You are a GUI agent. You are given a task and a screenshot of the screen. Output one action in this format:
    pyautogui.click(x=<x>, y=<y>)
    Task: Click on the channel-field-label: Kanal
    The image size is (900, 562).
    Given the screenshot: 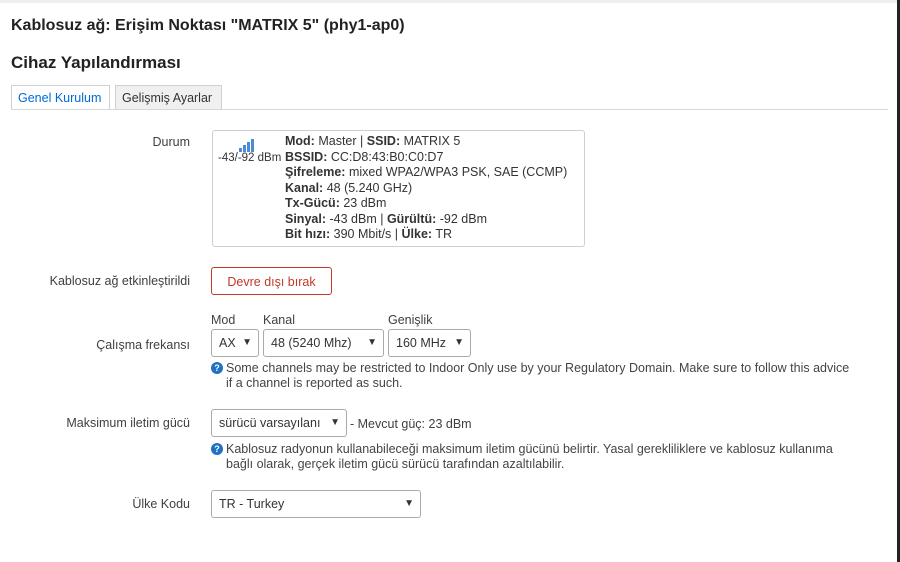 What is the action you would take?
    pyautogui.click(x=279, y=320)
    